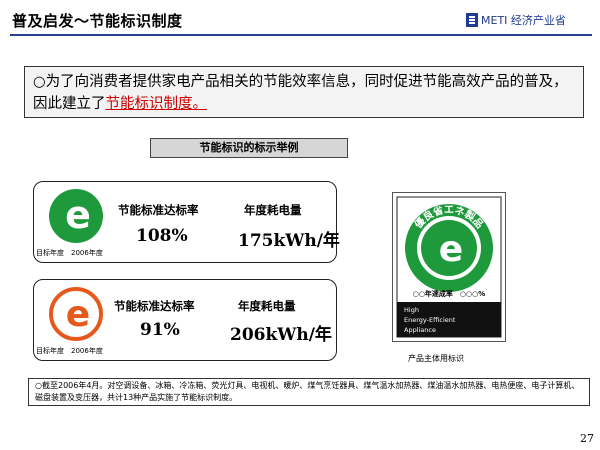  I want to click on e-mark-icon: e, so click(451, 249).